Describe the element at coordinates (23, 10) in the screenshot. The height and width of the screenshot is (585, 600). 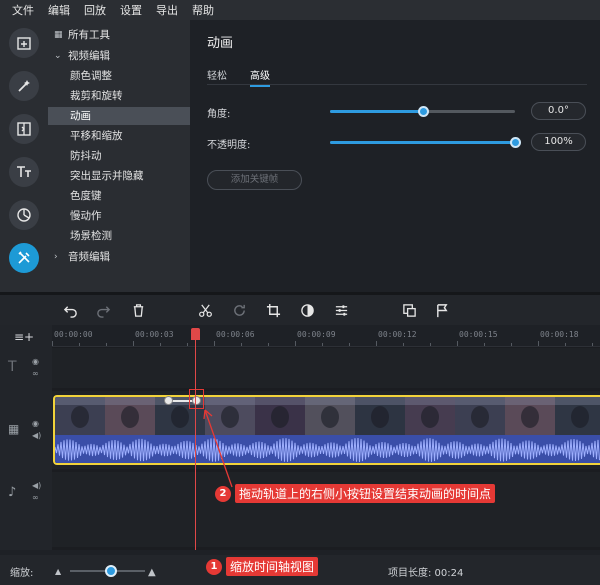
I see `menu-file: 文件` at that location.